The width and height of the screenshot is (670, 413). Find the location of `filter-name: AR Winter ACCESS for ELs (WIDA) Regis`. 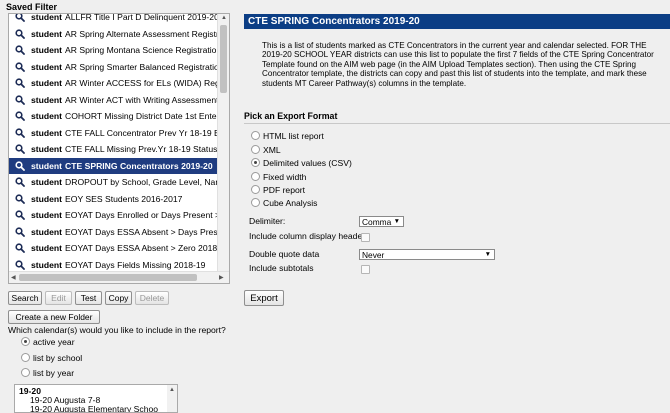

filter-name: AR Winter ACCESS for ELs (WIDA) Regis is located at coordinates (141, 83).